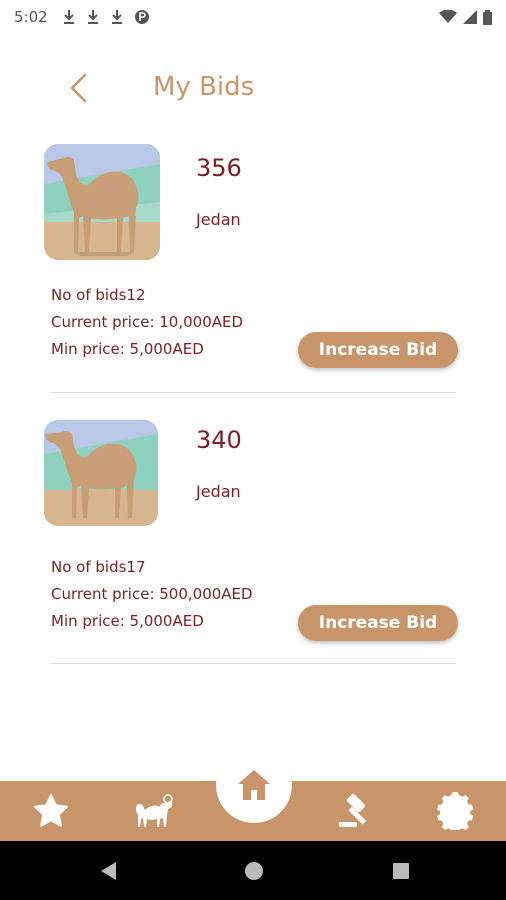  I want to click on square-recents-icon, so click(401, 871).